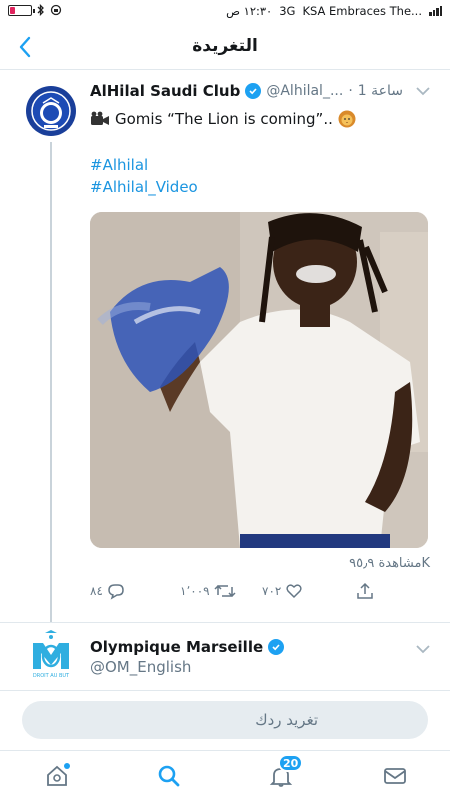 Image resolution: width=450 pixels, height=800 pixels. Describe the element at coordinates (225, 591) in the screenshot. I see `retweet-icon` at that location.